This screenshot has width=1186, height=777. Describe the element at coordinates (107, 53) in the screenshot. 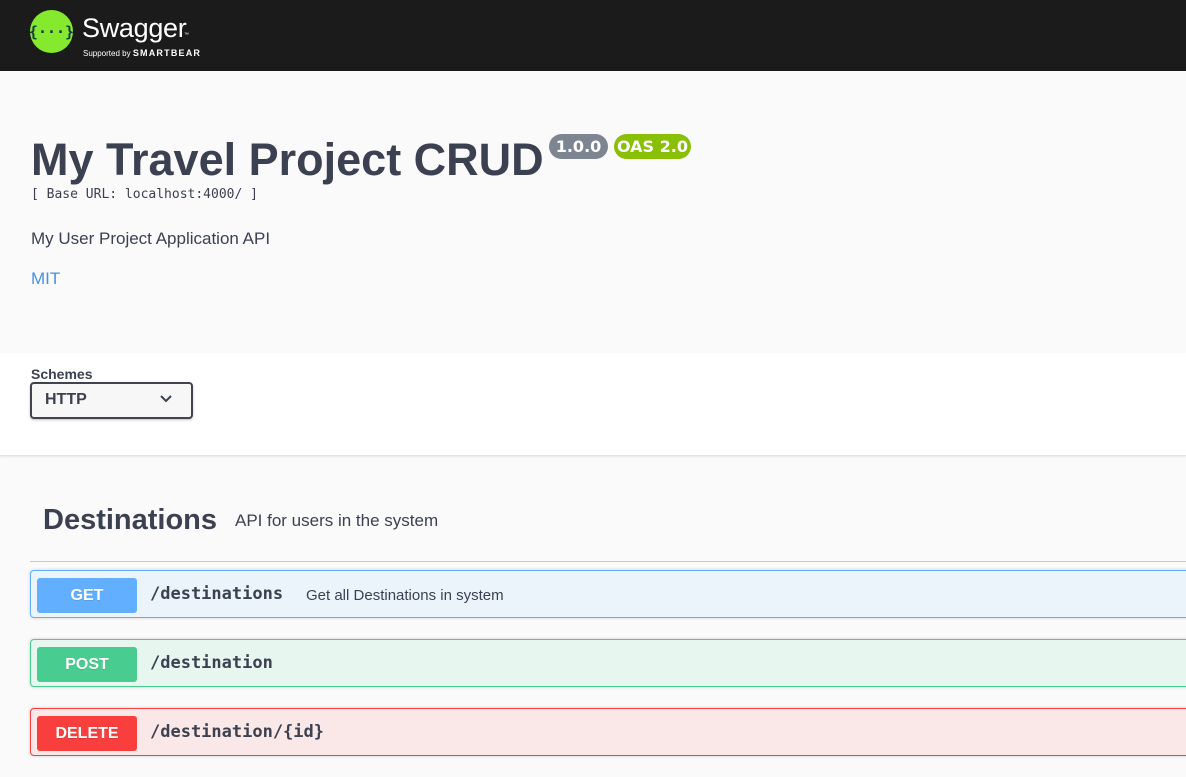

I see `supported-by-label: Supported by` at that location.